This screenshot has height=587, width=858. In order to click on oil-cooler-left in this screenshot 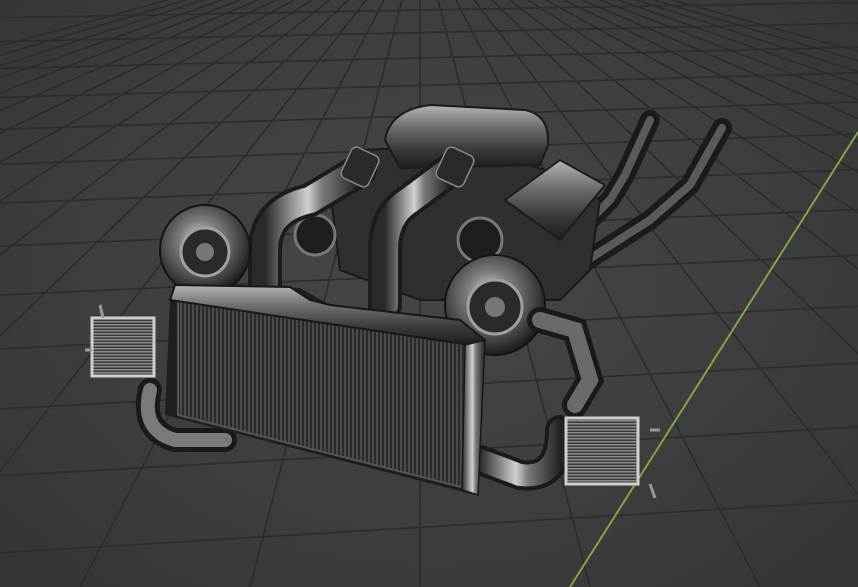, I will do `click(120, 341)`.